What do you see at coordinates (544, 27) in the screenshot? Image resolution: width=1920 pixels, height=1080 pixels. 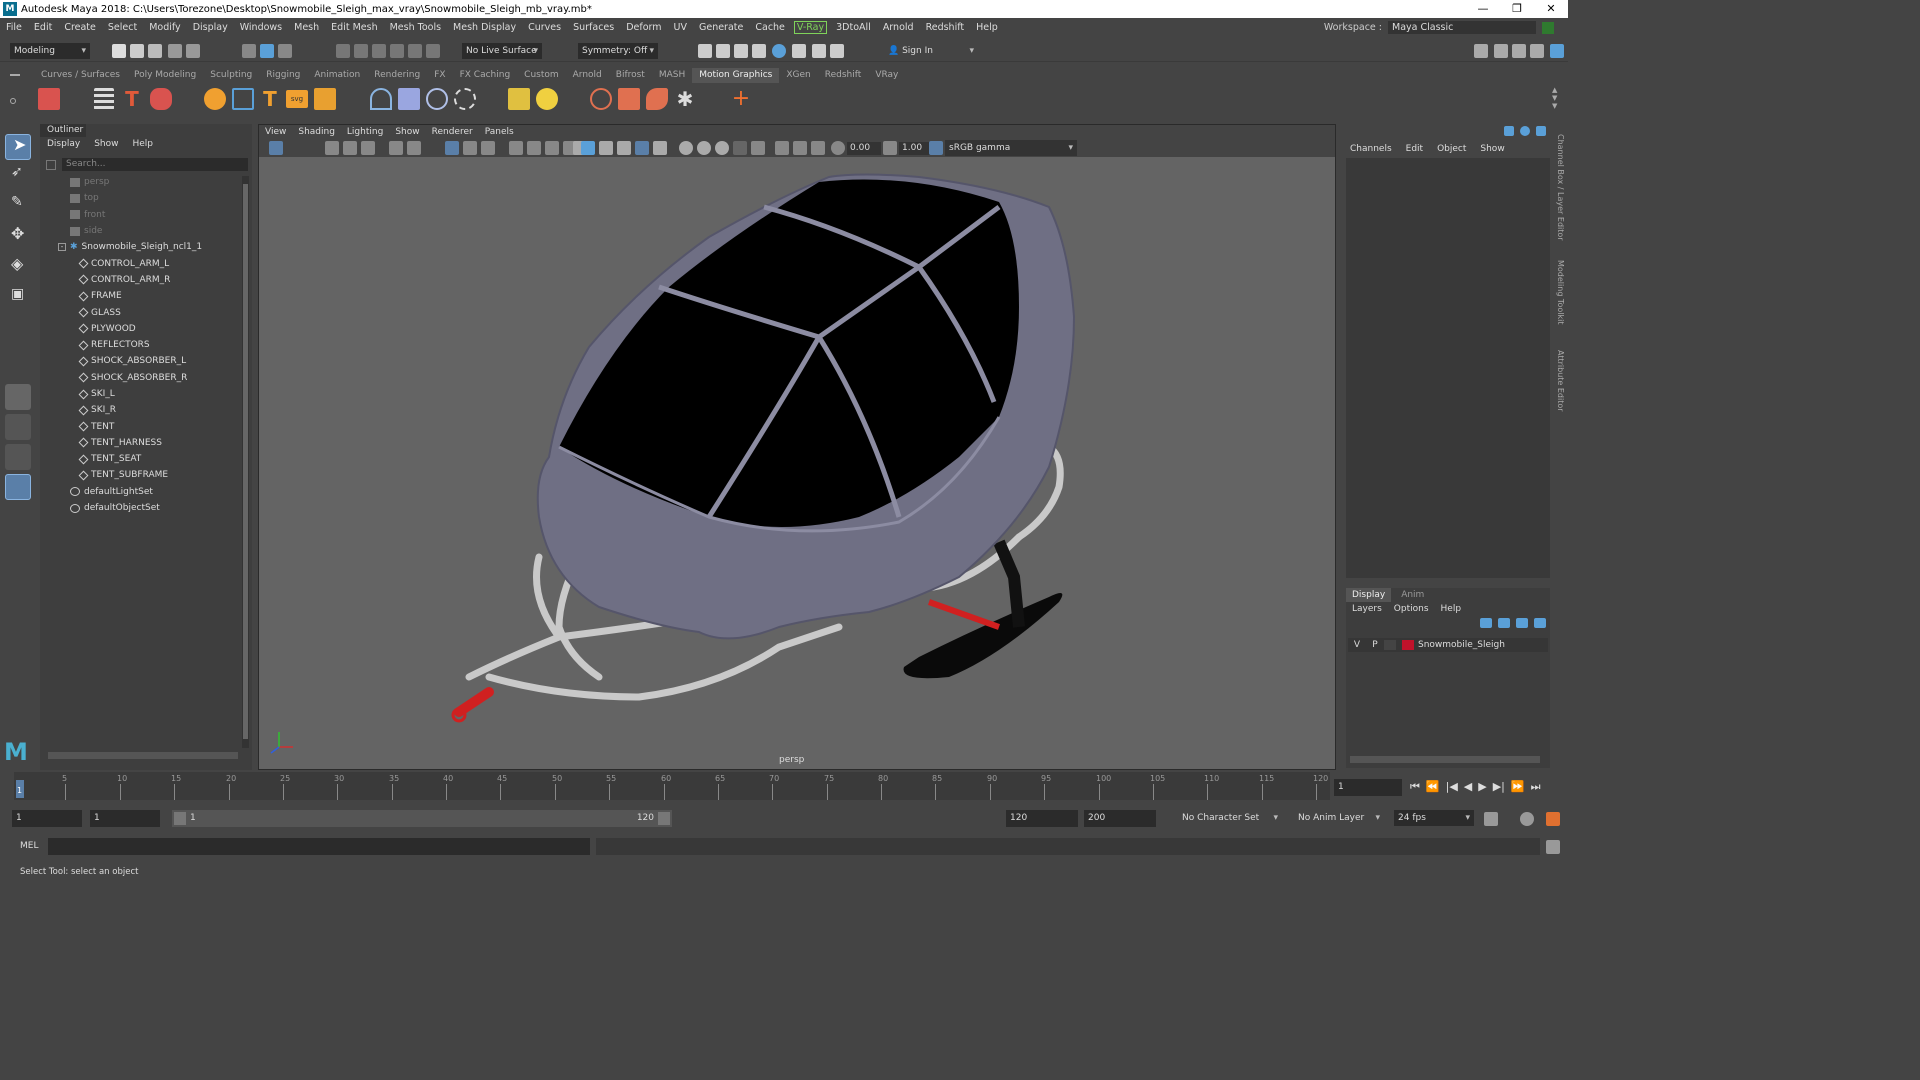 I see `menu-curves: Curves` at bounding box center [544, 27].